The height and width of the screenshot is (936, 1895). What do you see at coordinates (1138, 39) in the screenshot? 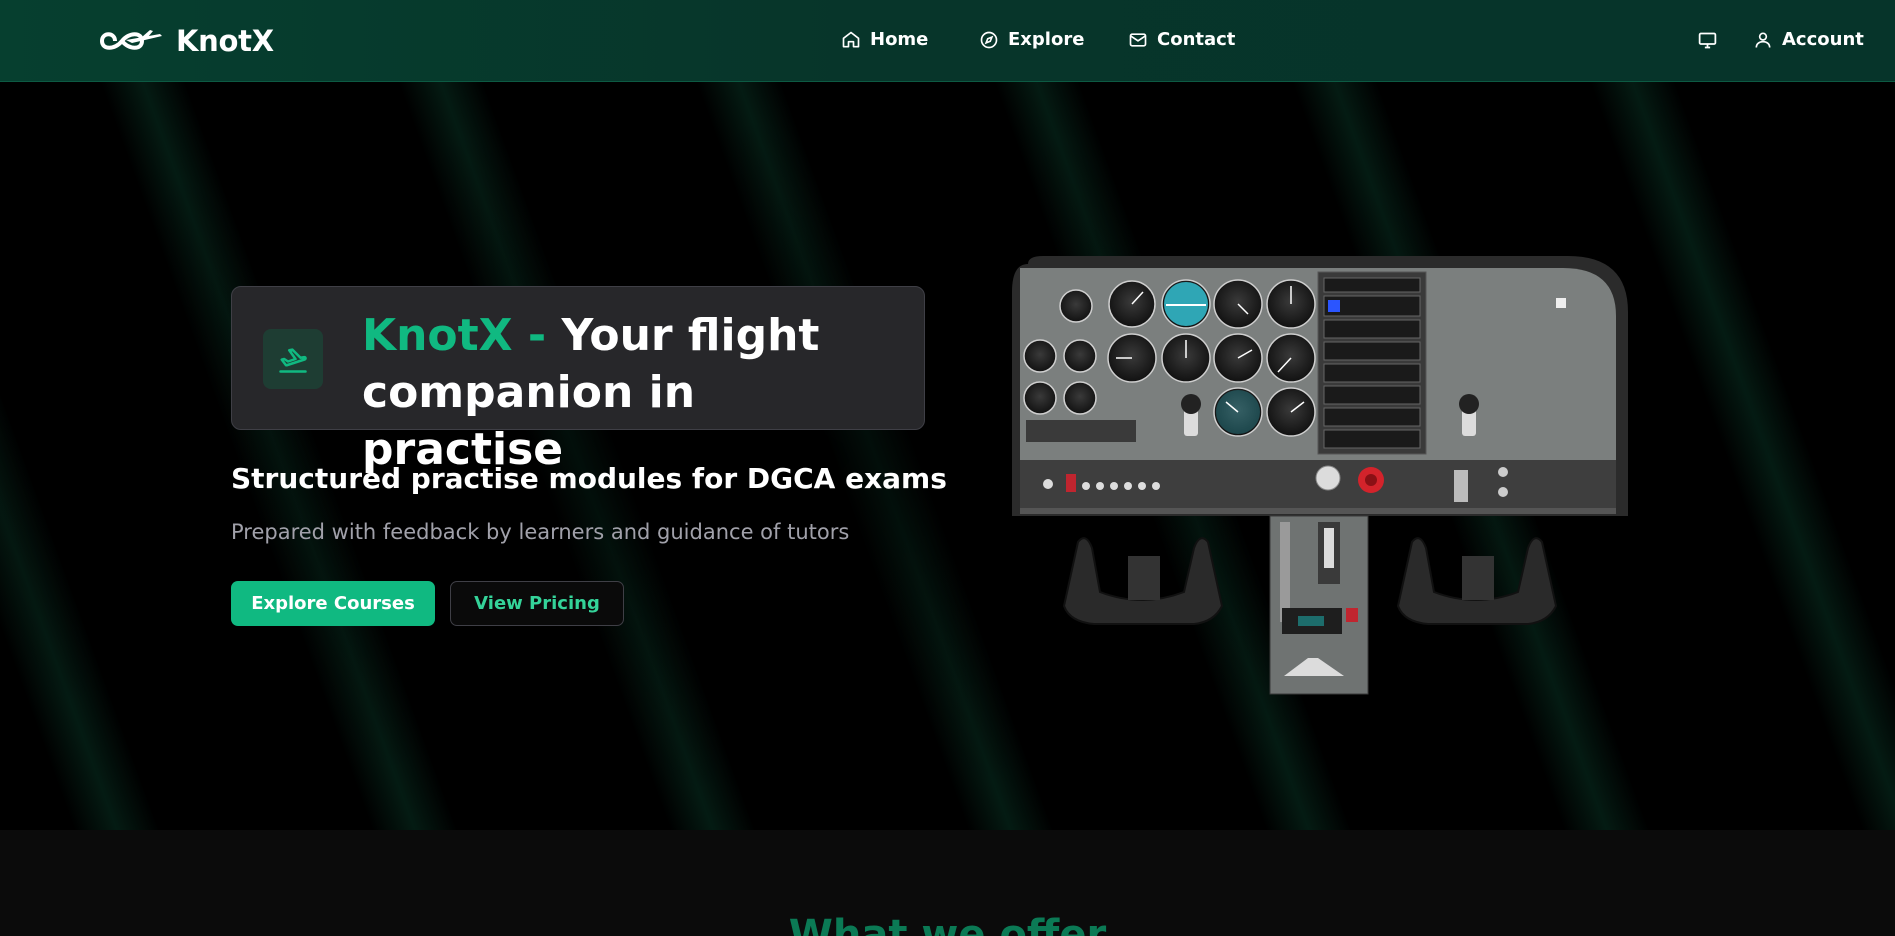
I see `mail-icon` at bounding box center [1138, 39].